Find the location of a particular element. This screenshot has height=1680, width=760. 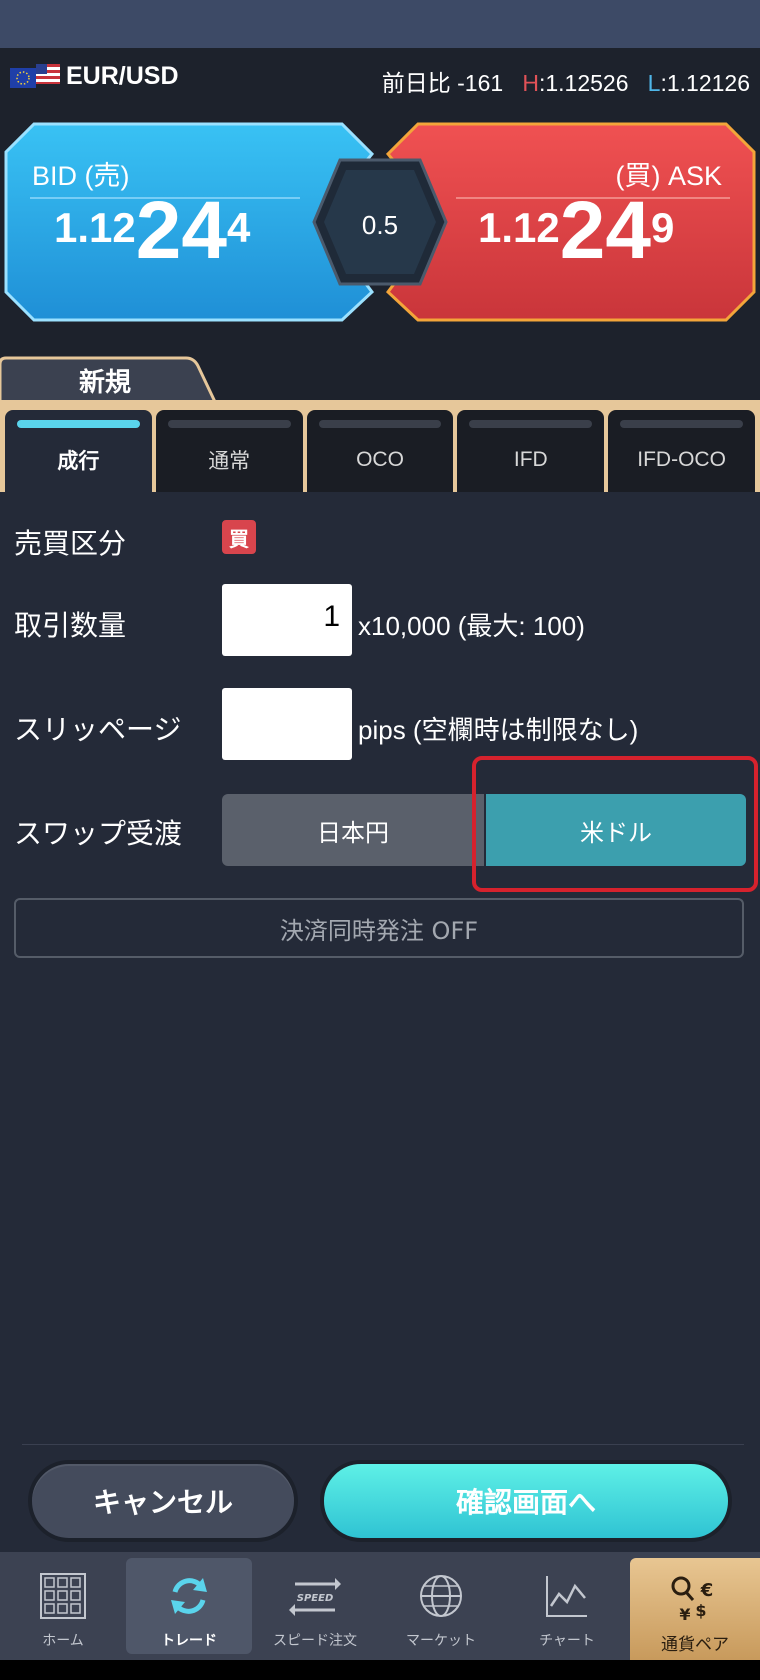

speed-arrows-icon: SPEED is located at coordinates (315, 1597).